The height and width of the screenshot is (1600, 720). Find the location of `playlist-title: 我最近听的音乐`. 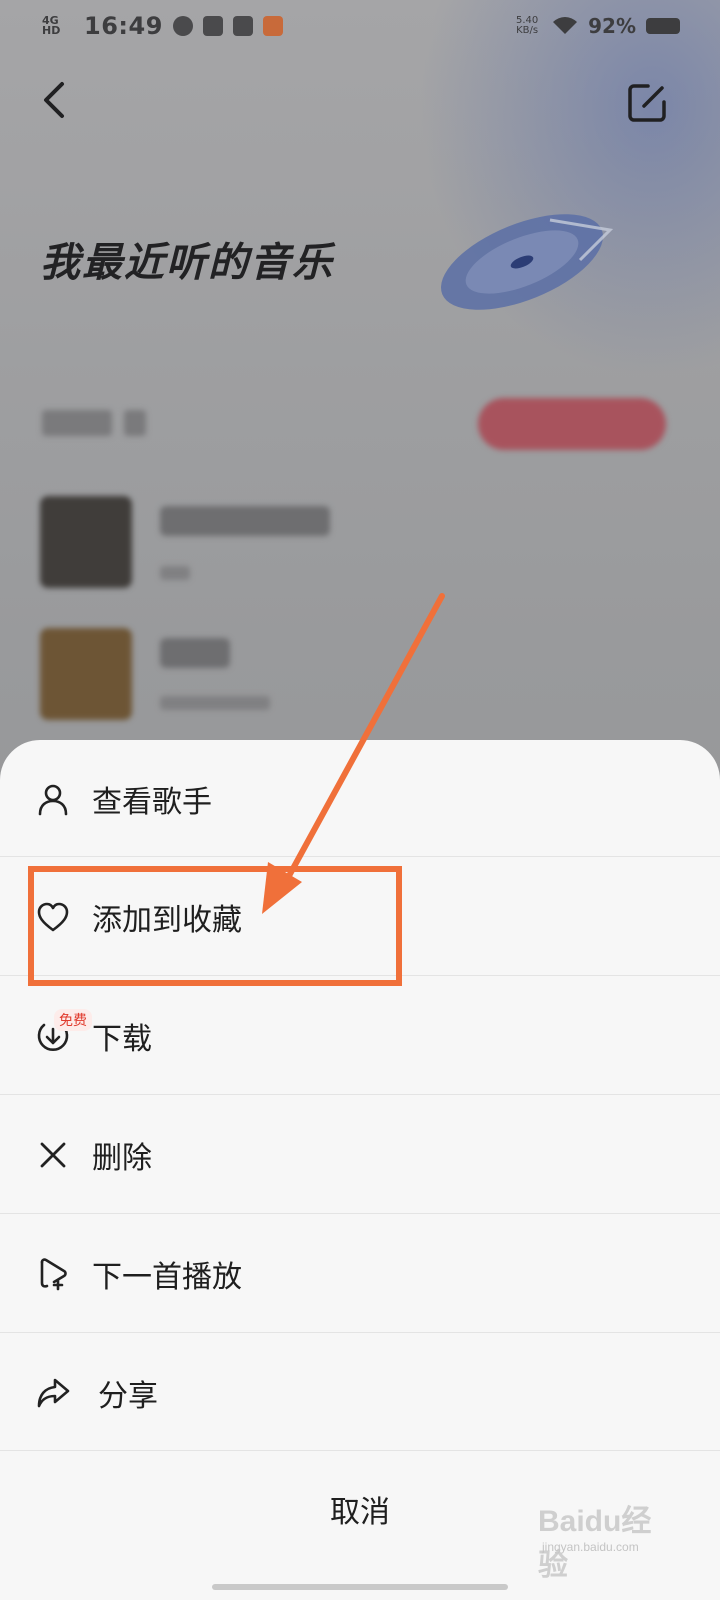

playlist-title: 我最近听的音乐 is located at coordinates (187, 263).